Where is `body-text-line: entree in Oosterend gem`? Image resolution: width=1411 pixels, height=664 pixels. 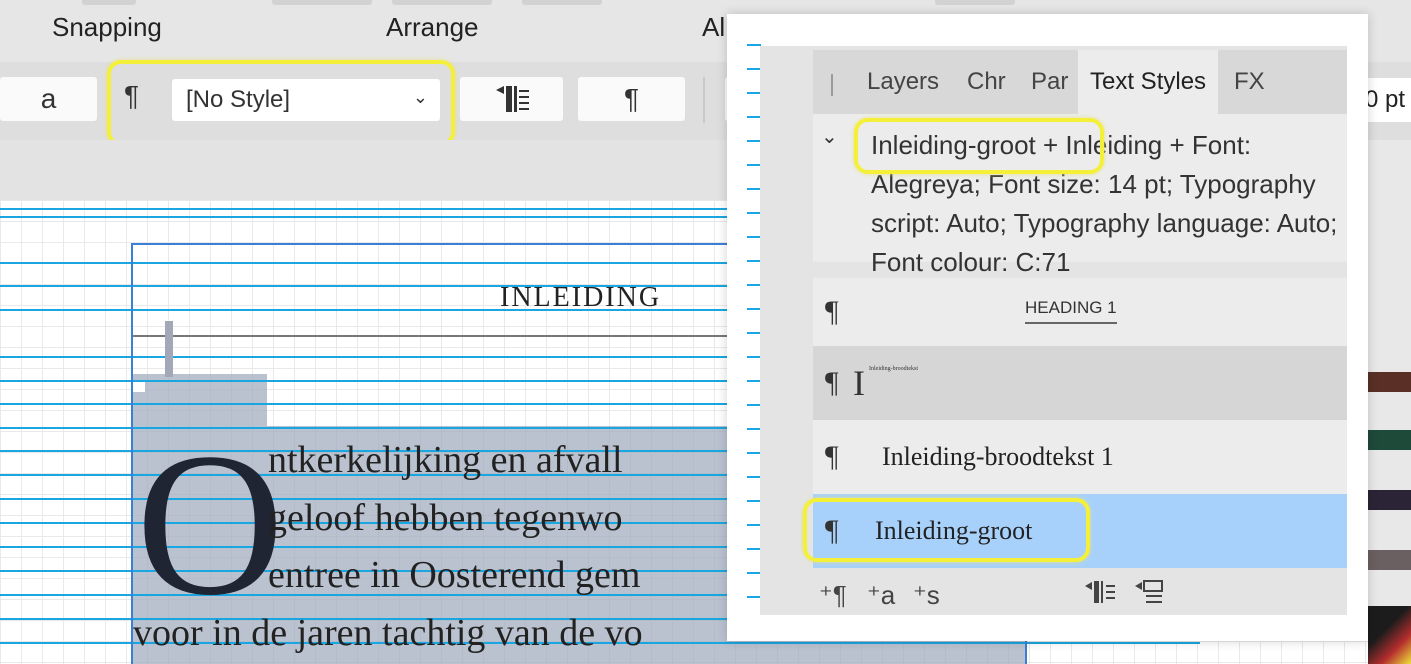 body-text-line: entree in Oosterend gem is located at coordinates (454, 575).